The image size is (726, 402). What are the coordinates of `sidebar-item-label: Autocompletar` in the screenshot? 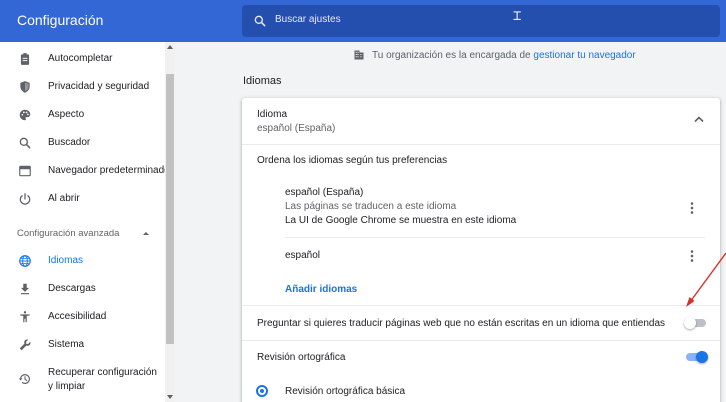 It's located at (80, 58).